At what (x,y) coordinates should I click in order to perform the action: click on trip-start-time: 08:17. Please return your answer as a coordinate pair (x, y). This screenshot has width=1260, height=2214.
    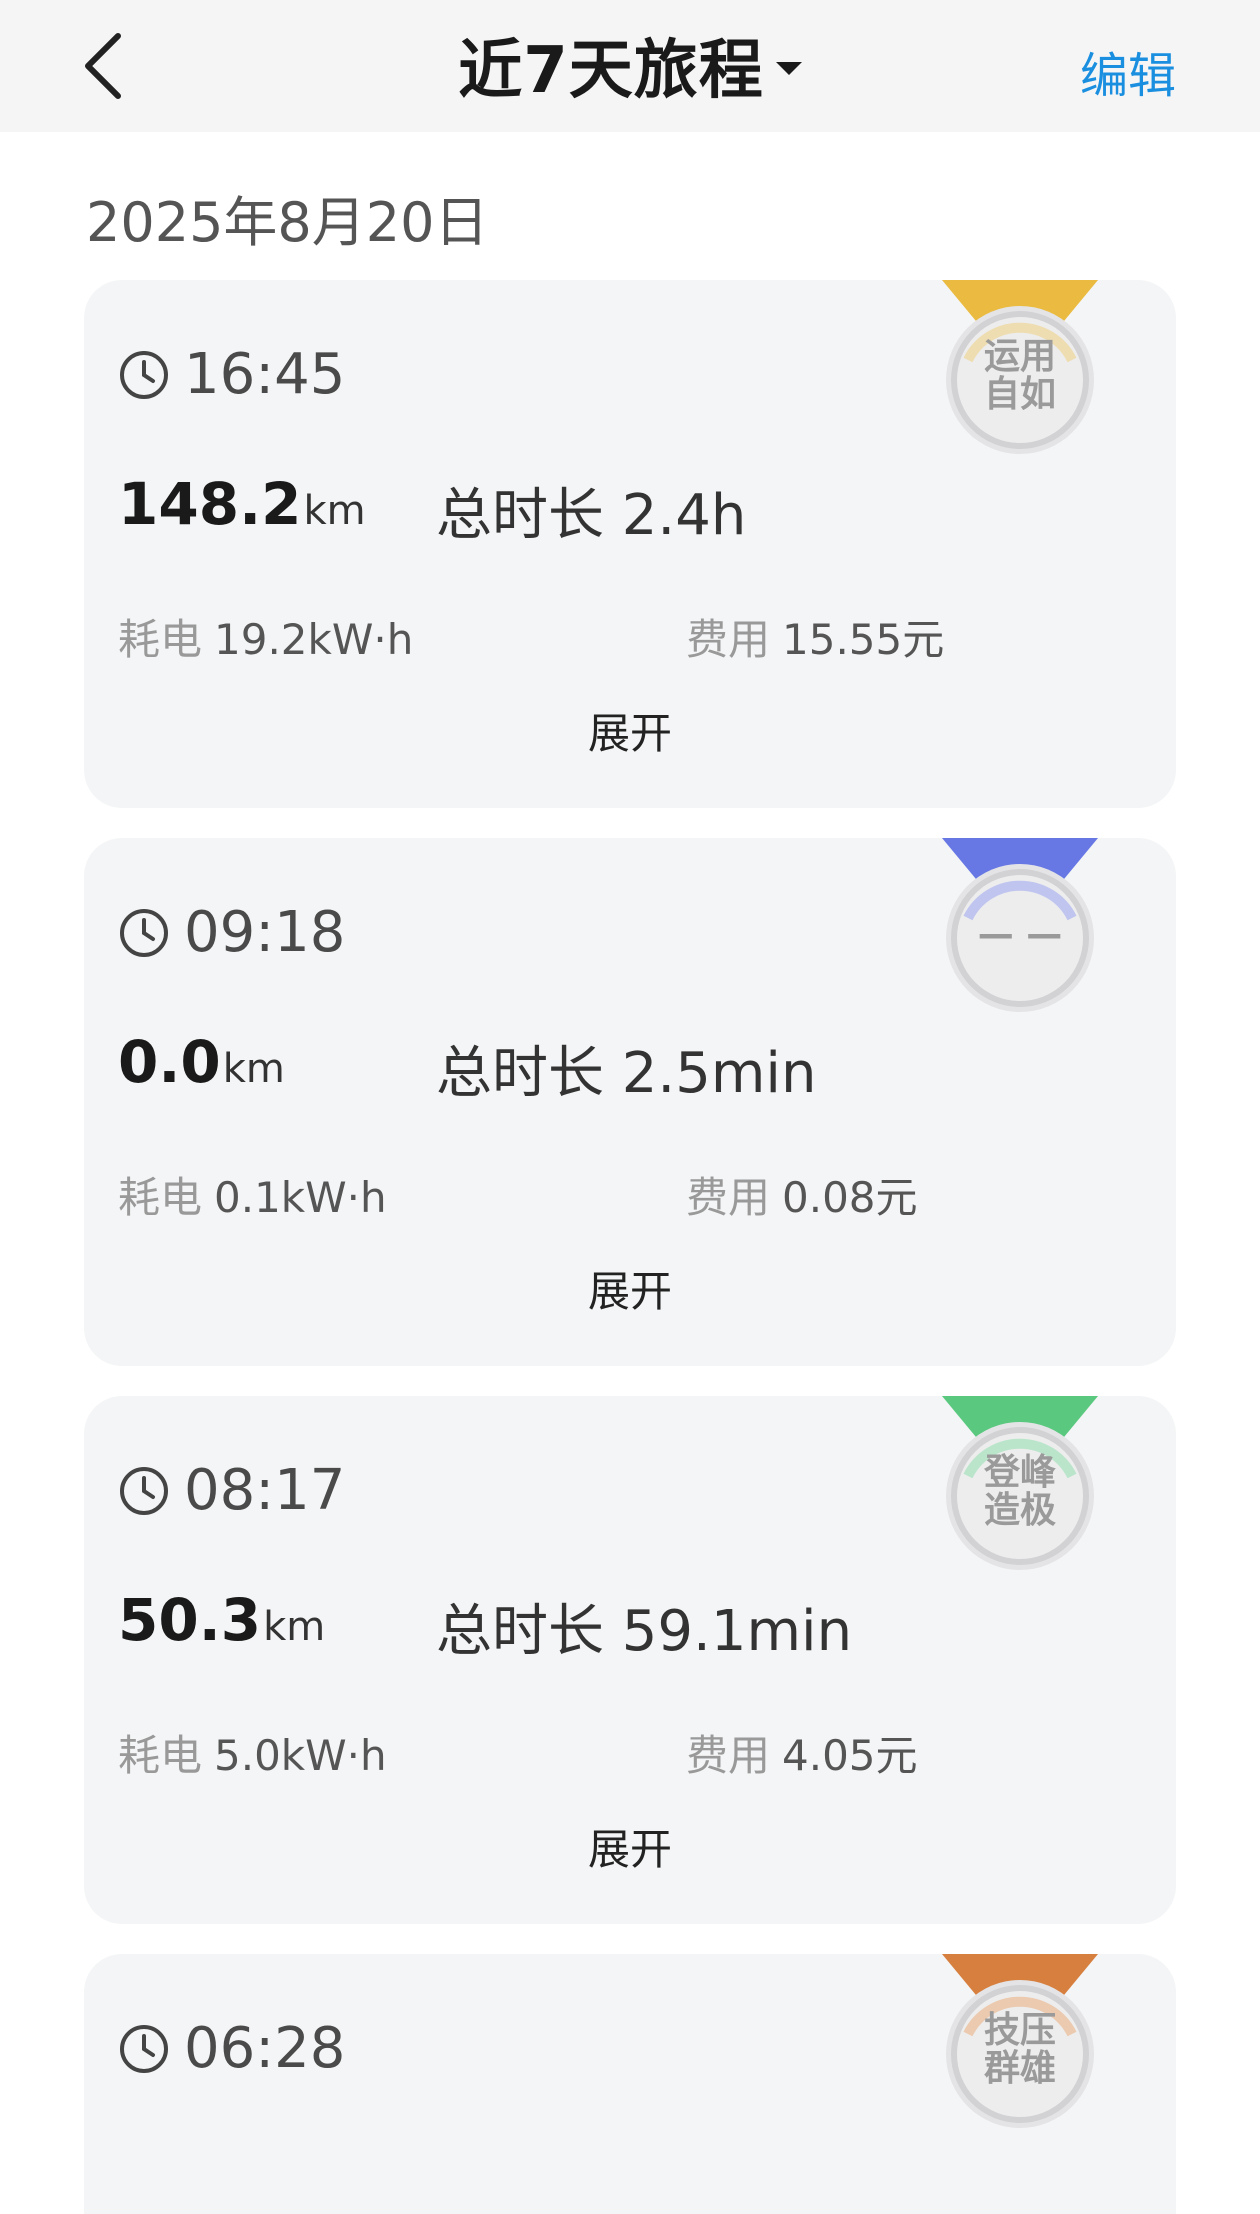
    Looking at the image, I should click on (231, 1490).